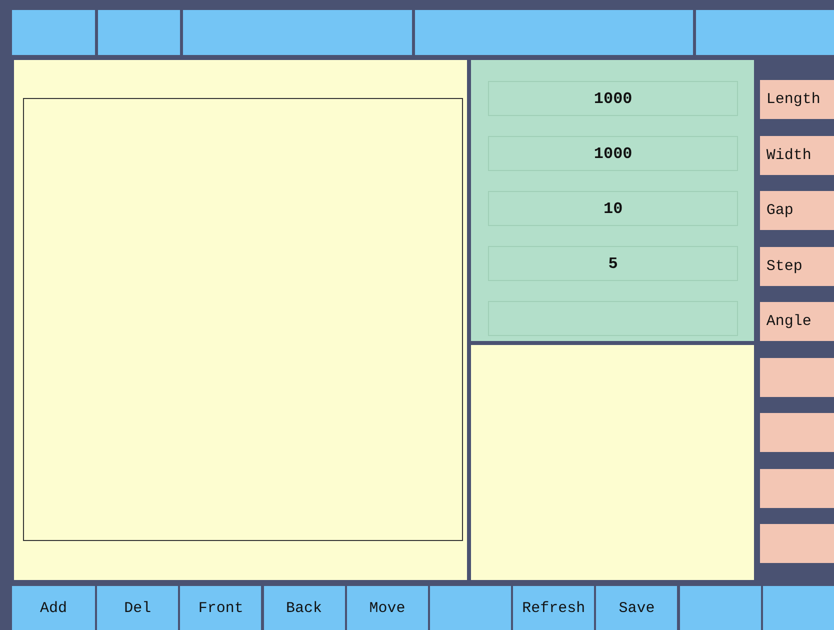  I want to click on toolbar-button: Del, so click(137, 608).